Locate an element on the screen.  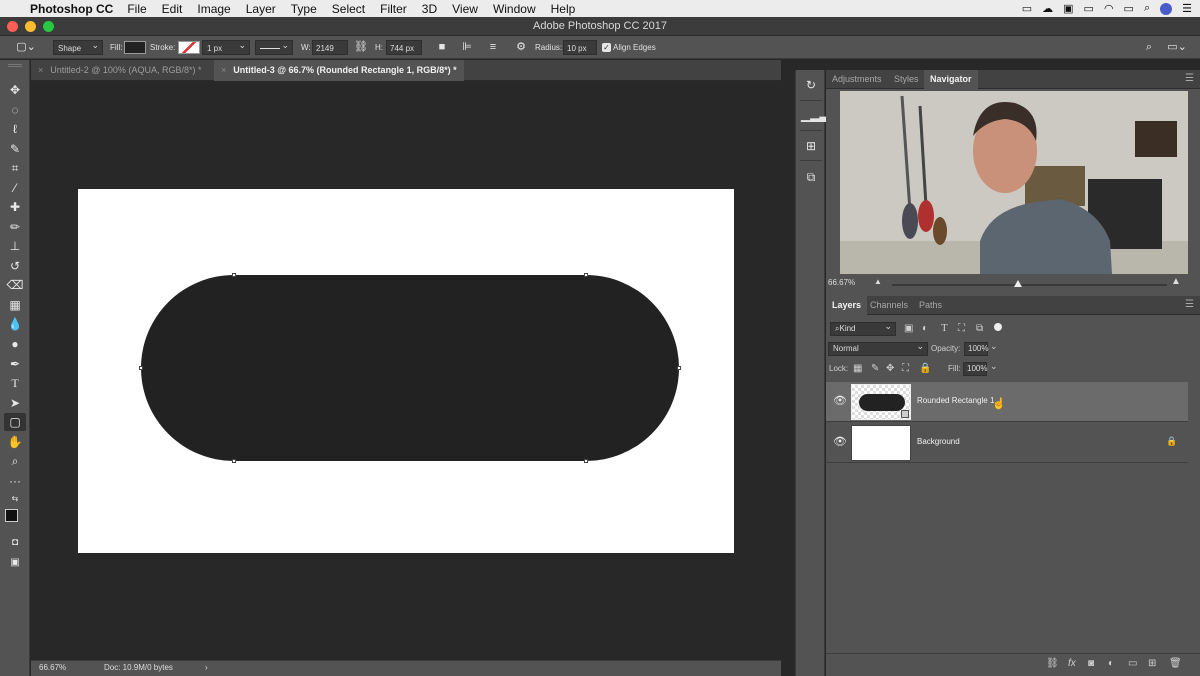
airplay-icon: ▭ is located at coordinates (1129, 8).